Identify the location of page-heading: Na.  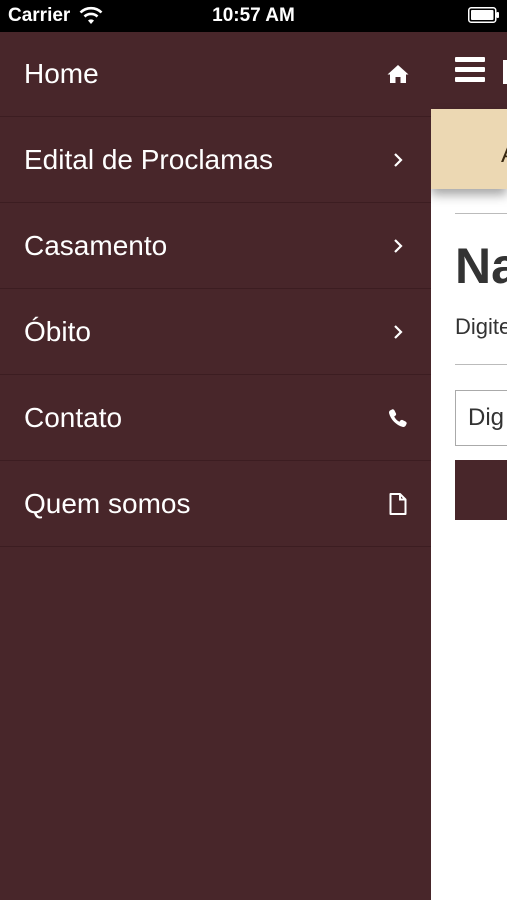
(481, 266).